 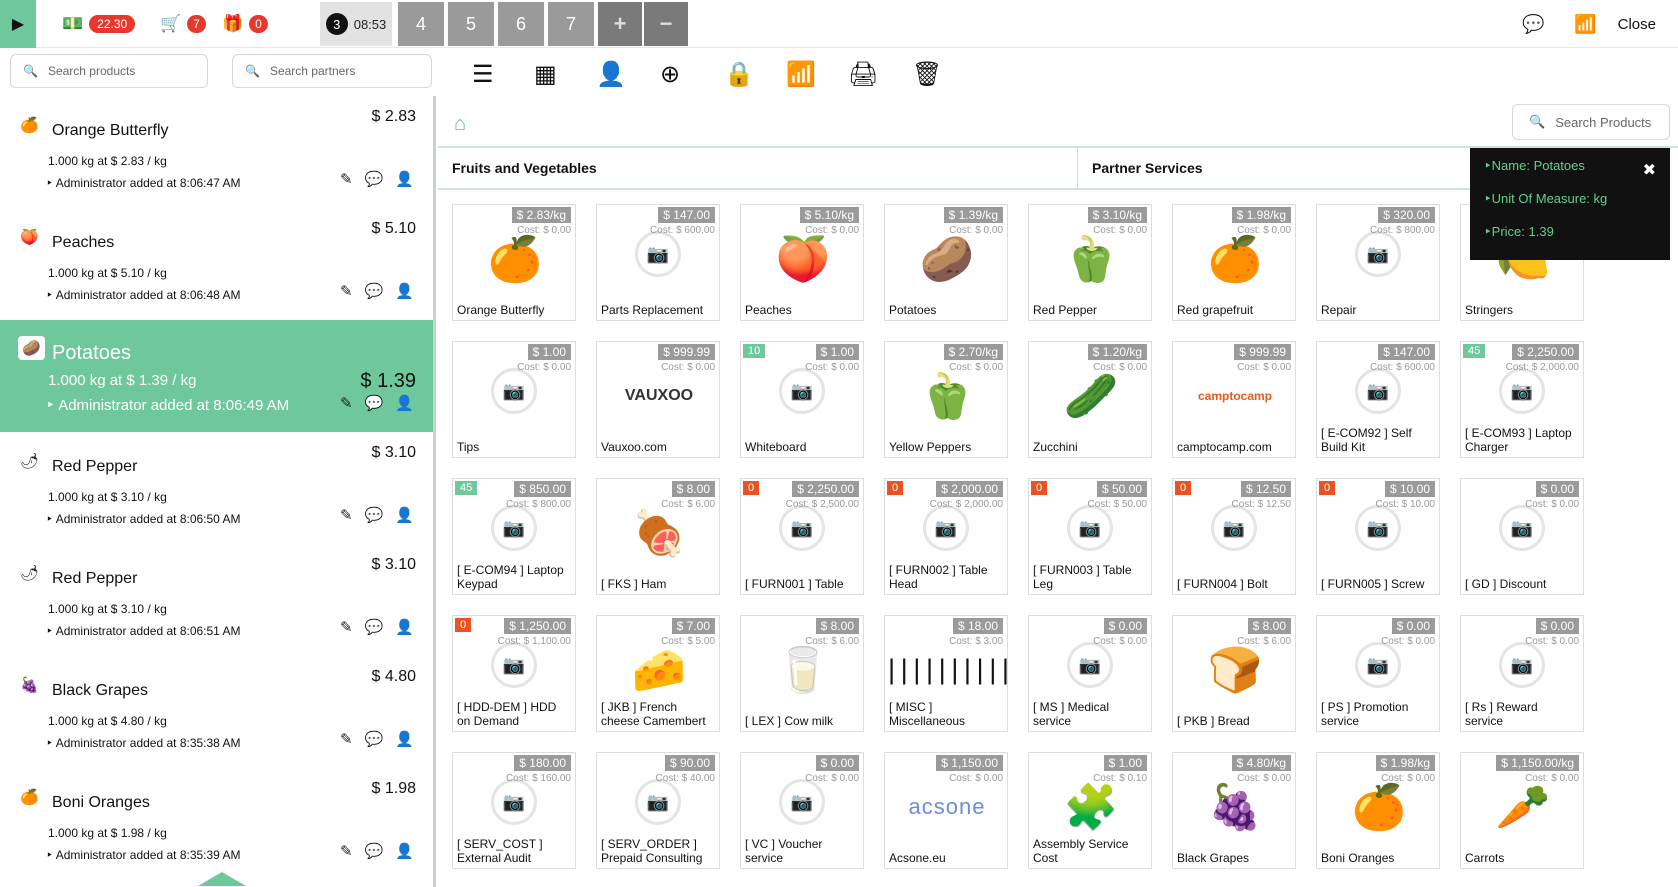 I want to click on cart-control: 🛒 7, so click(x=183, y=24).